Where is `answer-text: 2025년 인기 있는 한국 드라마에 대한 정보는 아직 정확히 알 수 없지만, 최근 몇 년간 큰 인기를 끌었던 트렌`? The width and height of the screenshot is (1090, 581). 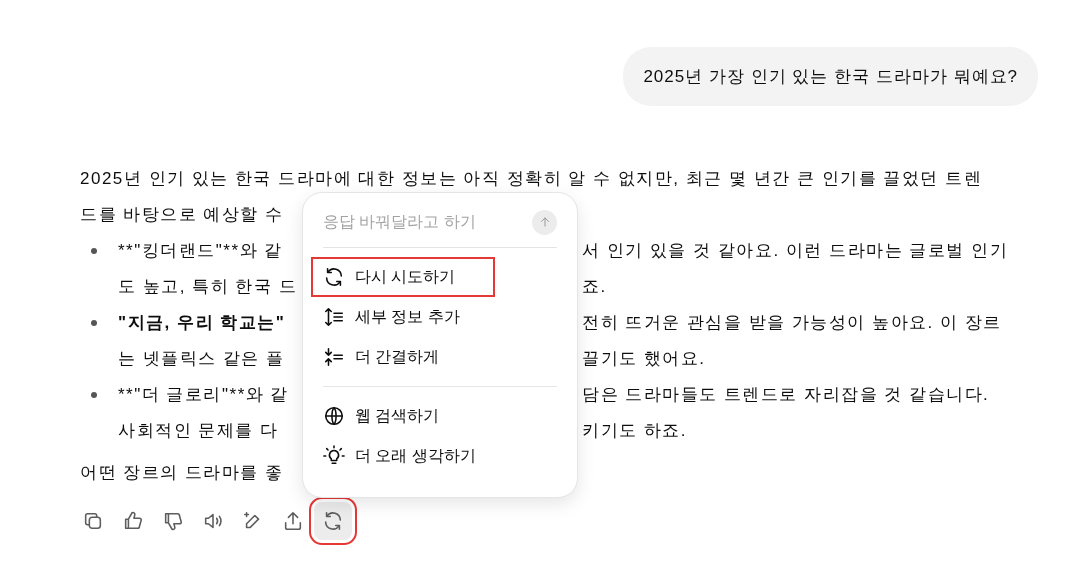 answer-text: 2025년 인기 있는 한국 드라마에 대한 정보는 아직 정확히 알 수 없지만, 최근 몇 년간 큰 인기를 끌었던 트렌 is located at coordinates (531, 179).